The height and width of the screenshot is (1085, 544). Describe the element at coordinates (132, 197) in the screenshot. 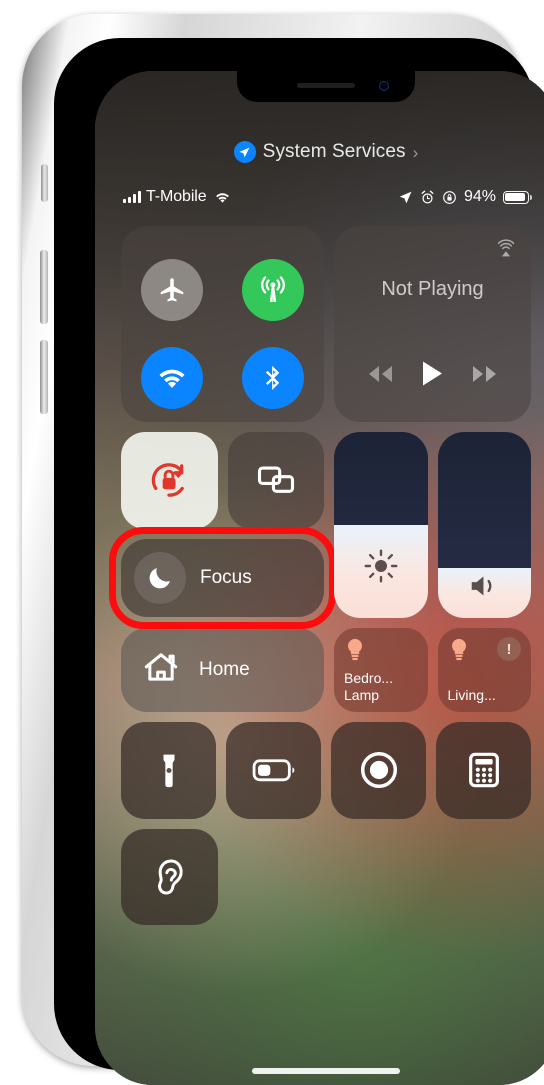

I see `cellular-signal-bars-icon` at that location.